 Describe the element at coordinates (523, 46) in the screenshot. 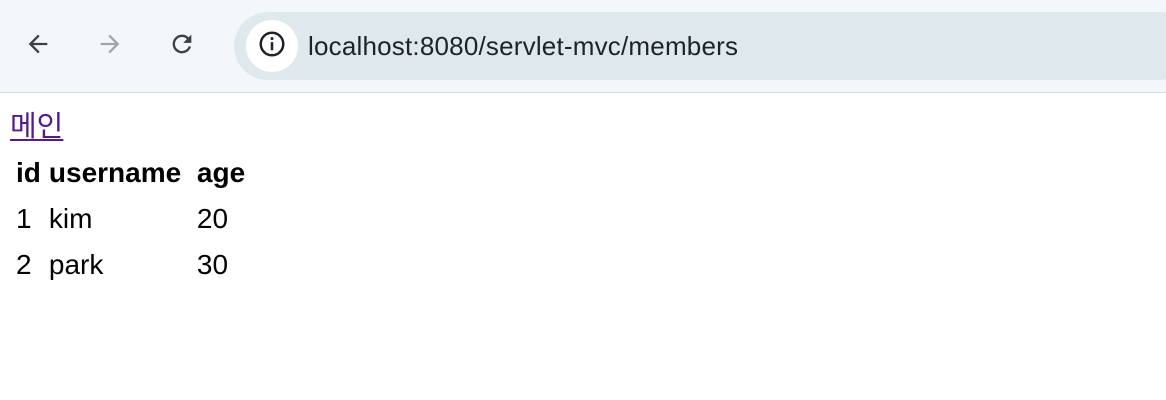

I see `url-text: localhost:8080/servlet-mvc/members` at that location.